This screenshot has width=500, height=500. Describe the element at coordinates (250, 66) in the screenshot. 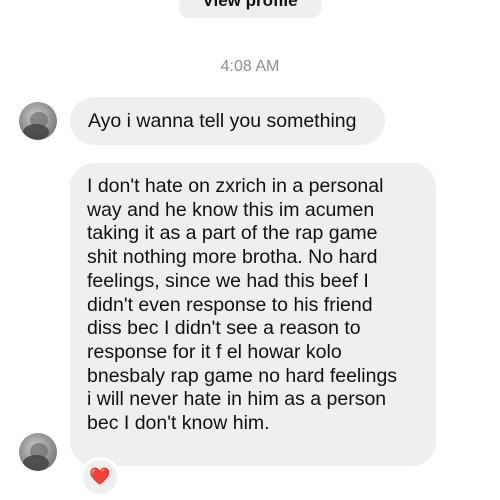

I see `message-timestamp: 4:08 AM` at that location.